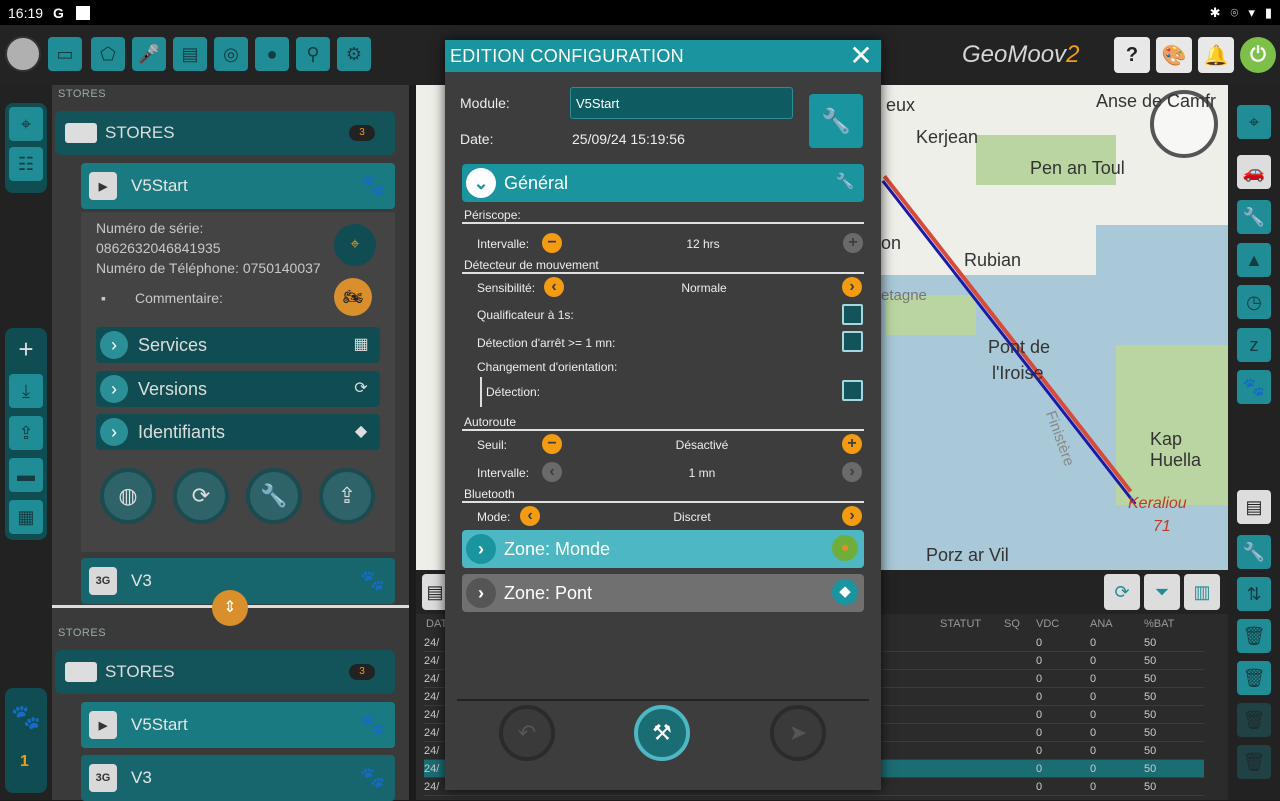 This screenshot has height=801, width=1280. Describe the element at coordinates (149, 54) in the screenshot. I see `microphone-icon: 🎤` at that location.